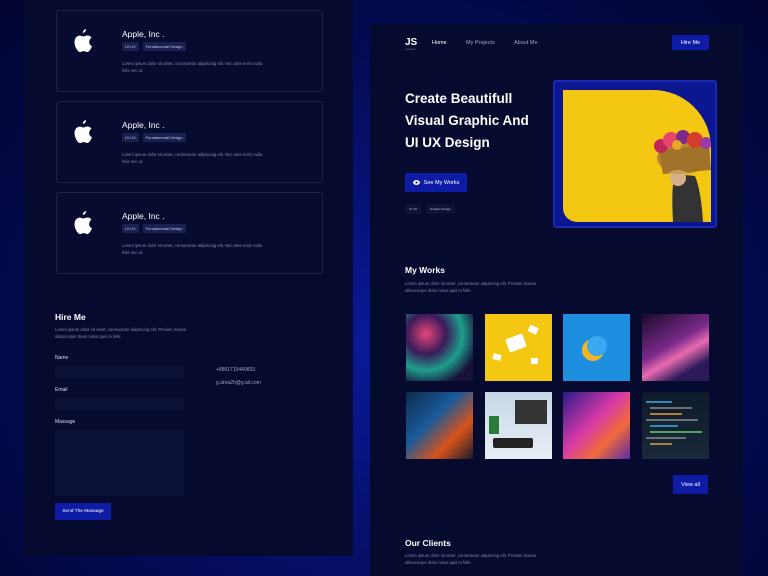 The width and height of the screenshot is (768, 576). Describe the element at coordinates (83, 511) in the screenshot. I see `send-message-button: Send The Massage` at that location.